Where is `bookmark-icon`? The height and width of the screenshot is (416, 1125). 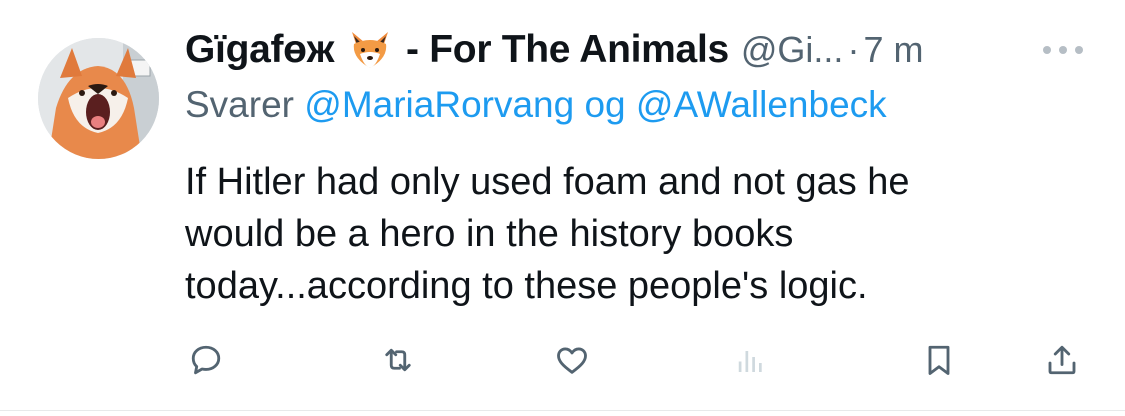
bookmark-icon is located at coordinates (939, 360).